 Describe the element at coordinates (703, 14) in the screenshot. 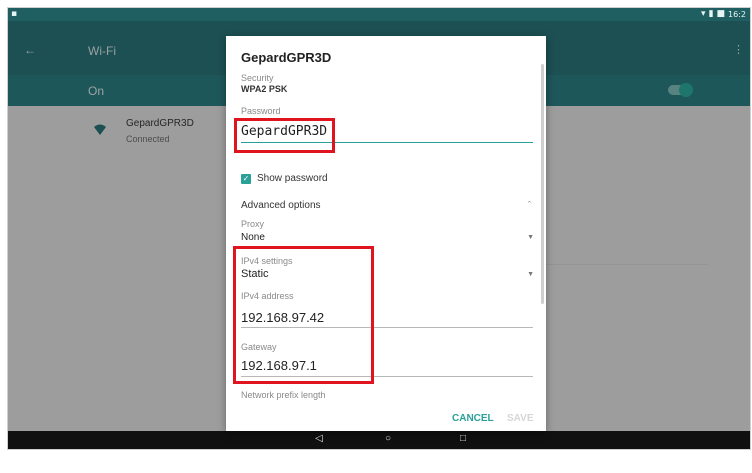

I see `wifi-status-icon: ▾` at that location.